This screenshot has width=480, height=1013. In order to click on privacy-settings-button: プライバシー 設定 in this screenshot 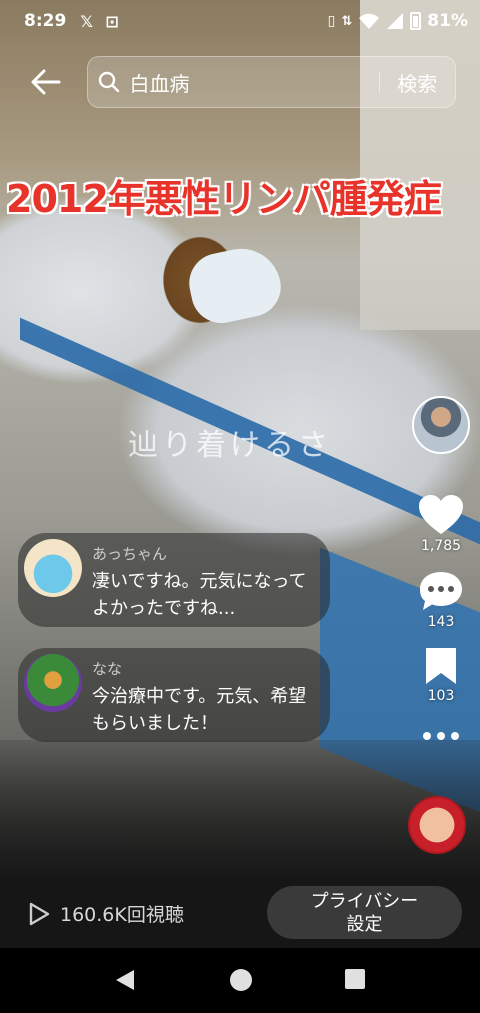, I will do `click(364, 912)`.